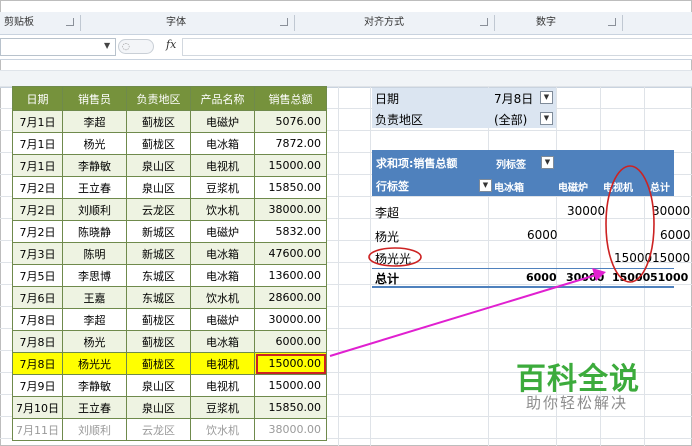 Image resolution: width=692 pixels, height=446 pixels. I want to click on watermark-subtitle: 助你轻松解决, so click(577, 403).